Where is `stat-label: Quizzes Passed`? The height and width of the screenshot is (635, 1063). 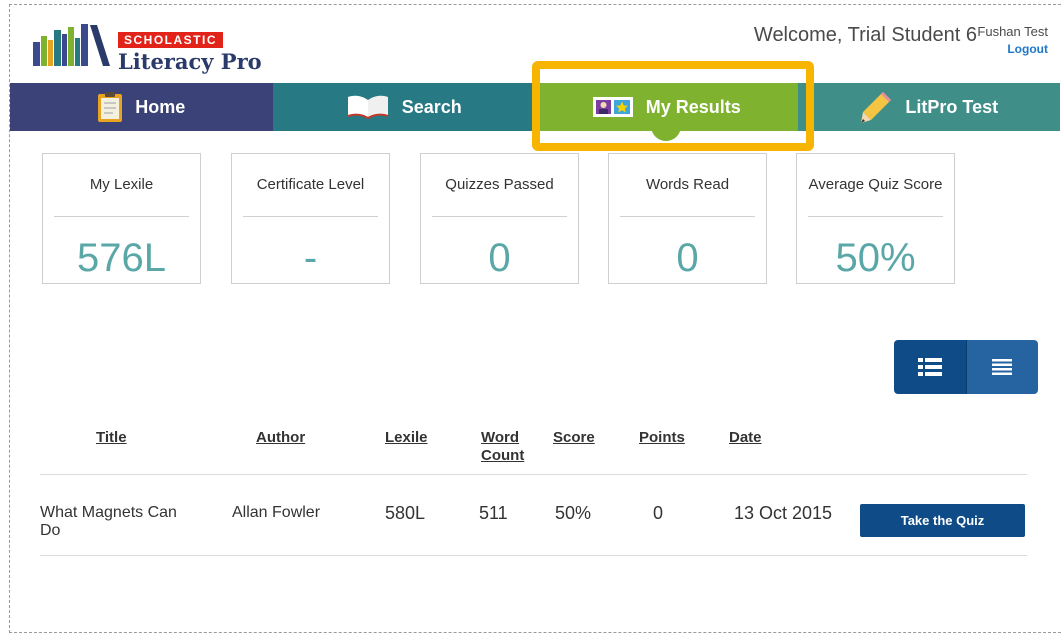 stat-label: Quizzes Passed is located at coordinates (499, 184).